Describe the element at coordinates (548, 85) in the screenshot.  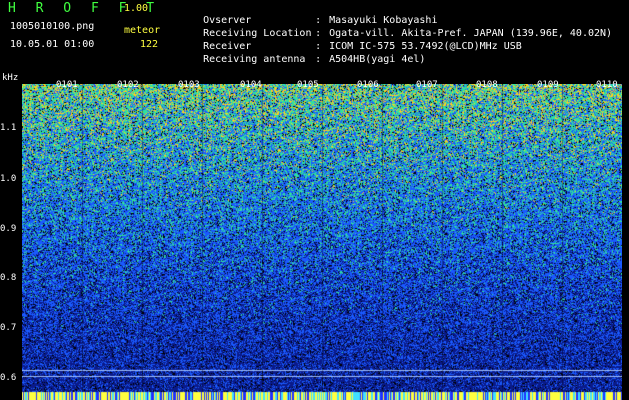
I see `x-tick: 0109` at that location.